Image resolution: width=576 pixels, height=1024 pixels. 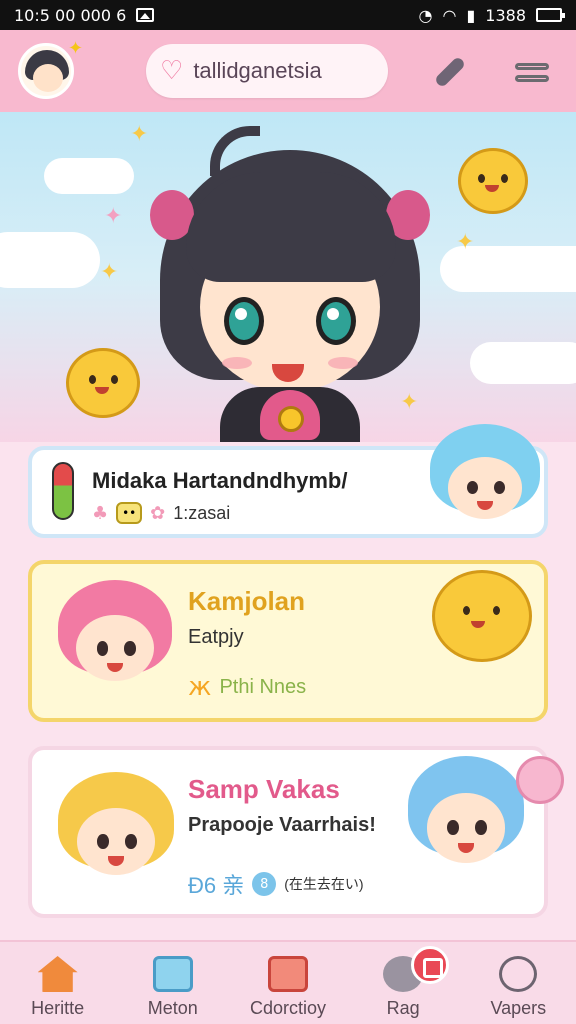 I want to click on pink-hair-character, so click(x=115, y=639).